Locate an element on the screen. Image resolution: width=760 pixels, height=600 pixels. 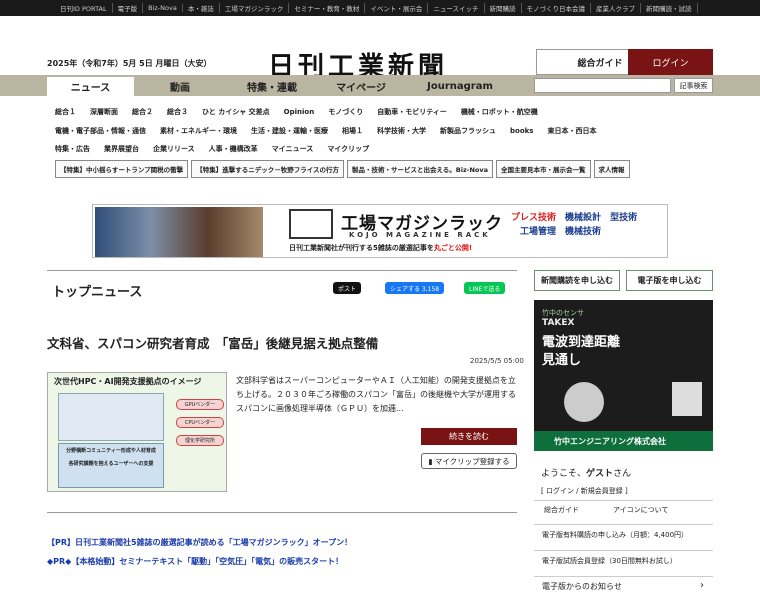
section-title: トップニュース is located at coordinates (97, 292).